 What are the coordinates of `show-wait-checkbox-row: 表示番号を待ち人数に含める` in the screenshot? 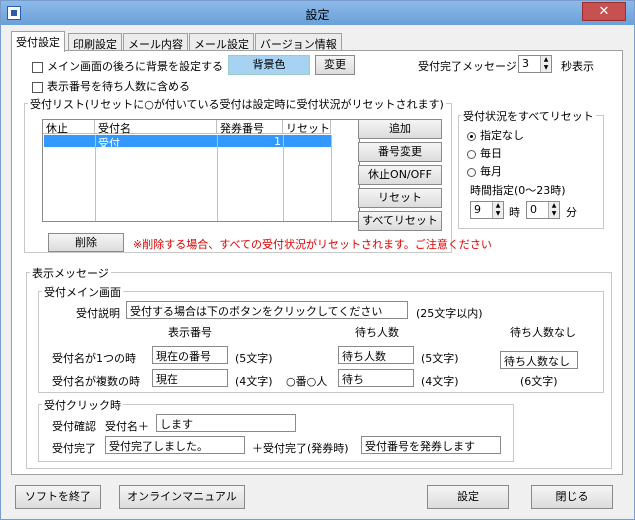 It's located at (111, 86).